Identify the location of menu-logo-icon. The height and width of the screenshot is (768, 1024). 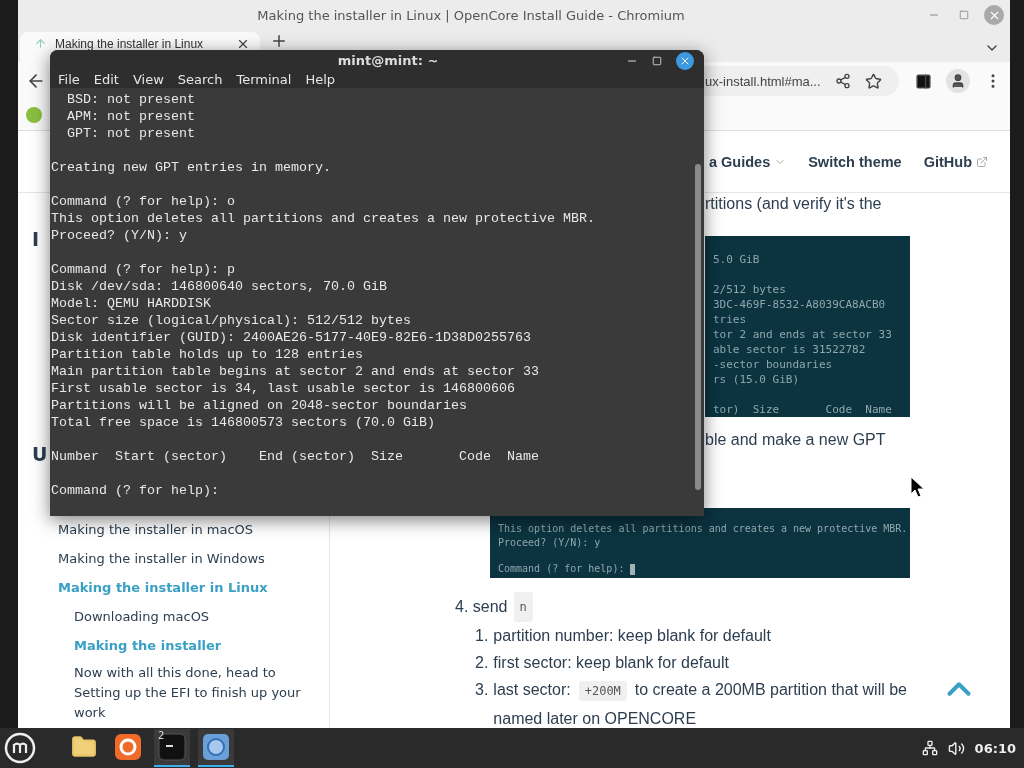
(20, 748).